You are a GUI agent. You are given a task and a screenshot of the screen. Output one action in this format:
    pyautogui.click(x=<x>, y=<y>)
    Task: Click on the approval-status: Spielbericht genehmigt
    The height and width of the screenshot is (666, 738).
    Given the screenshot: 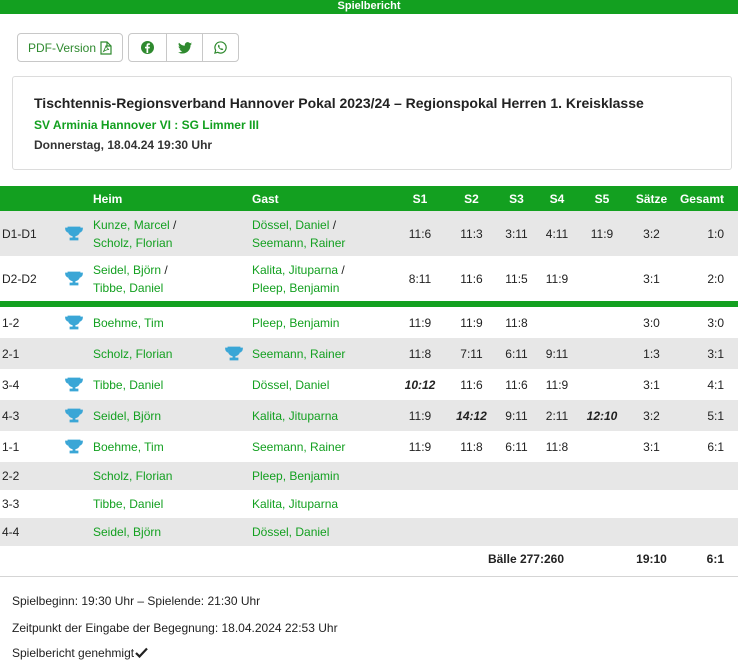 What is the action you would take?
    pyautogui.click(x=80, y=653)
    